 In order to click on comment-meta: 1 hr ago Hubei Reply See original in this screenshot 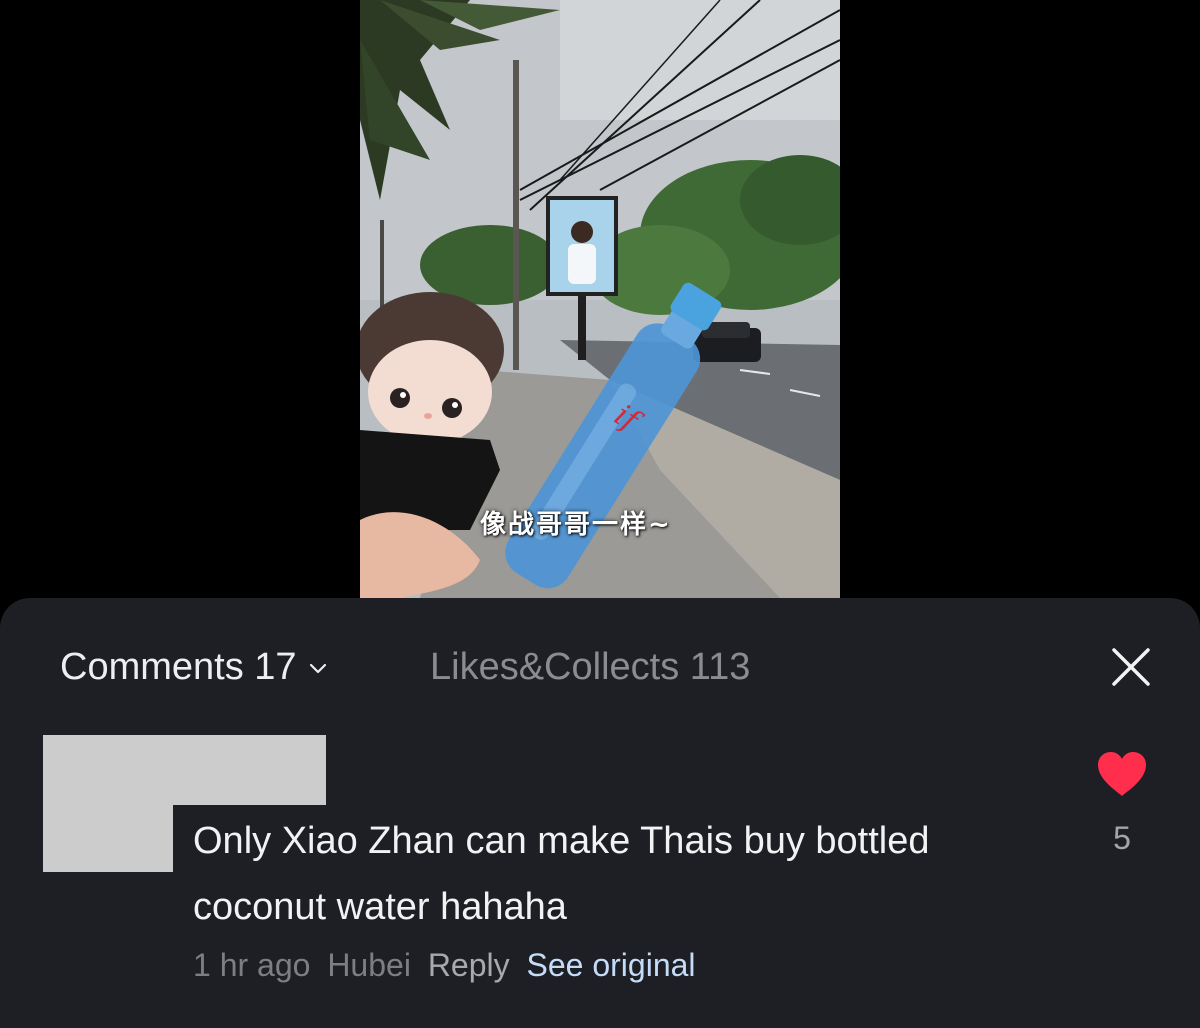, I will do `click(444, 965)`.